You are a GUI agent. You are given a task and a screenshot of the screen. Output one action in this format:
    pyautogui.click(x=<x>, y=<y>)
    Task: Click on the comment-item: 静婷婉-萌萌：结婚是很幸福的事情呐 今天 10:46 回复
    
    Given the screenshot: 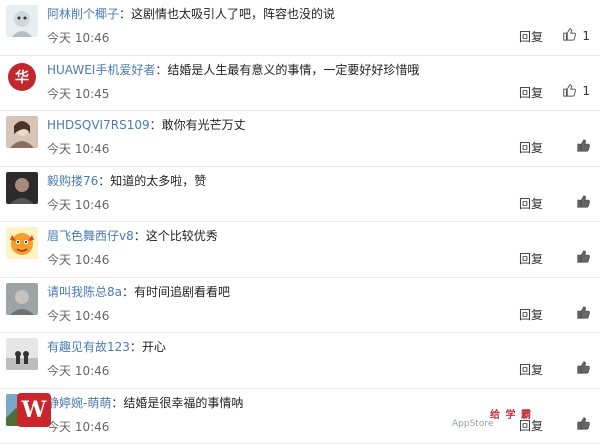 What is the action you would take?
    pyautogui.click(x=300, y=416)
    